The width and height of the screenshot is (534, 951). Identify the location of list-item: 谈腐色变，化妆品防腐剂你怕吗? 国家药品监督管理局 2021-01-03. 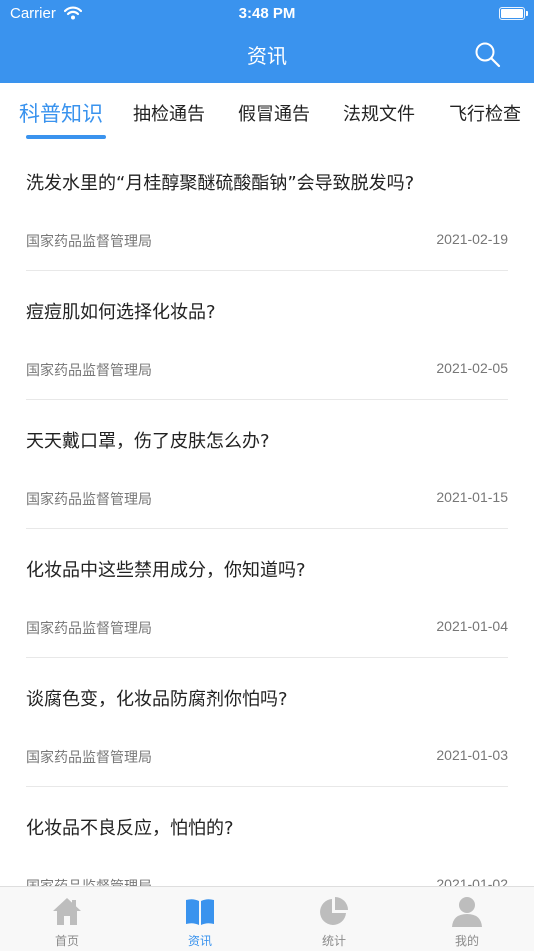
(267, 722).